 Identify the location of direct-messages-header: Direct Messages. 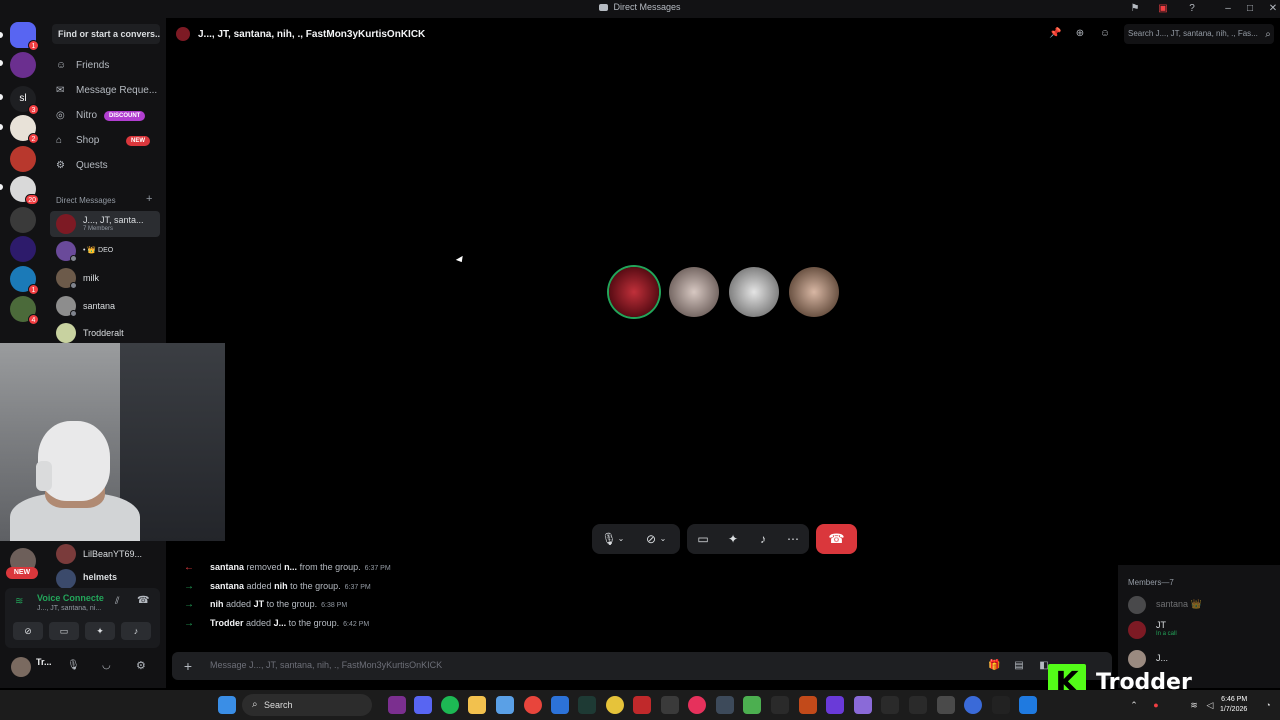
(86, 200).